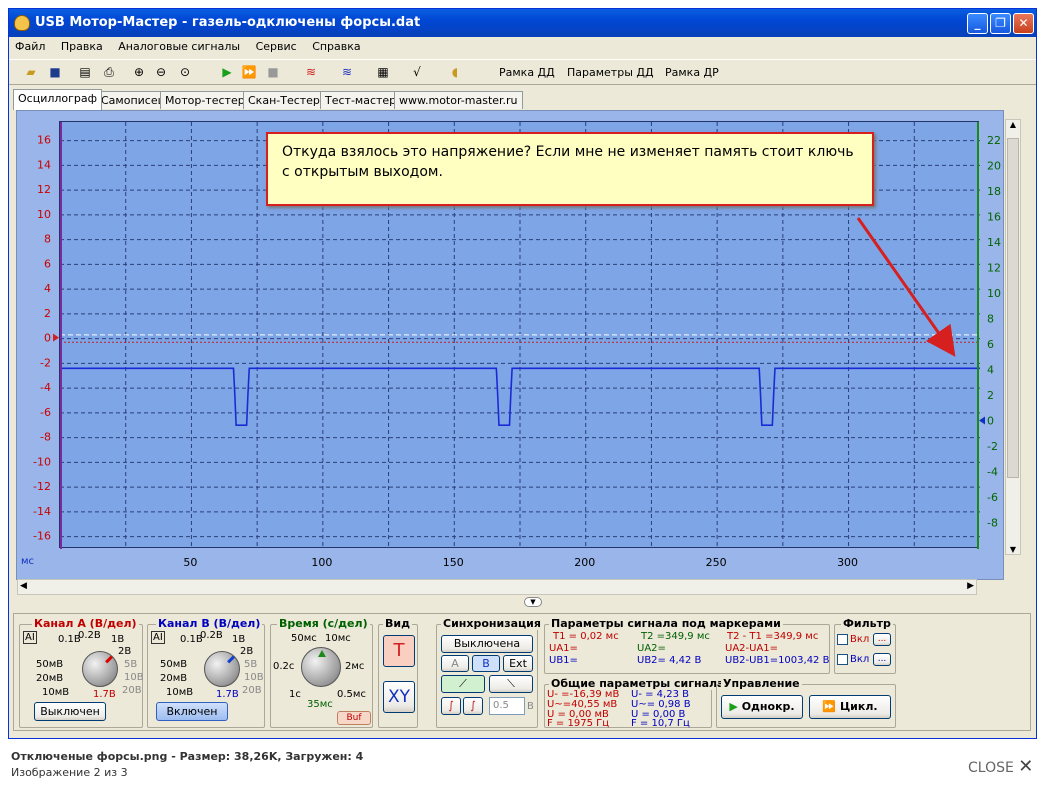  I want to click on scroll-up-icon: ▲, so click(1013, 124).